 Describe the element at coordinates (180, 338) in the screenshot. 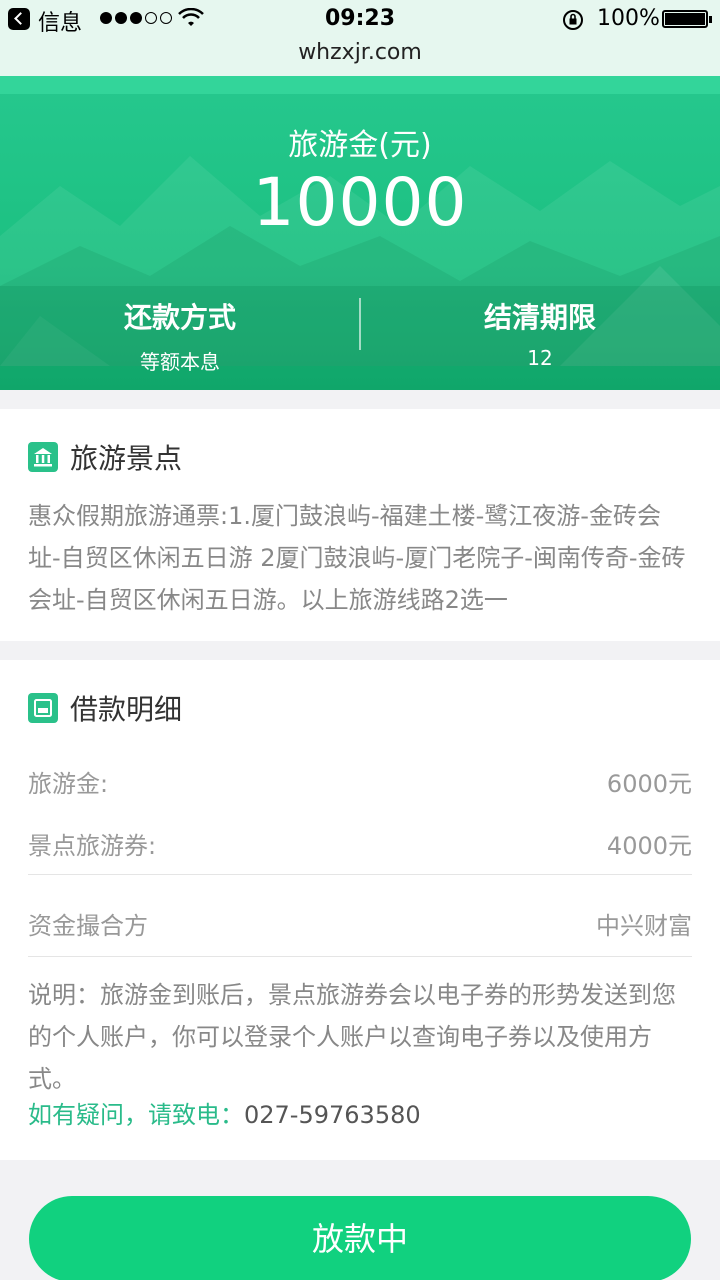

I see `repay-method: 还款方式 等额本息` at that location.